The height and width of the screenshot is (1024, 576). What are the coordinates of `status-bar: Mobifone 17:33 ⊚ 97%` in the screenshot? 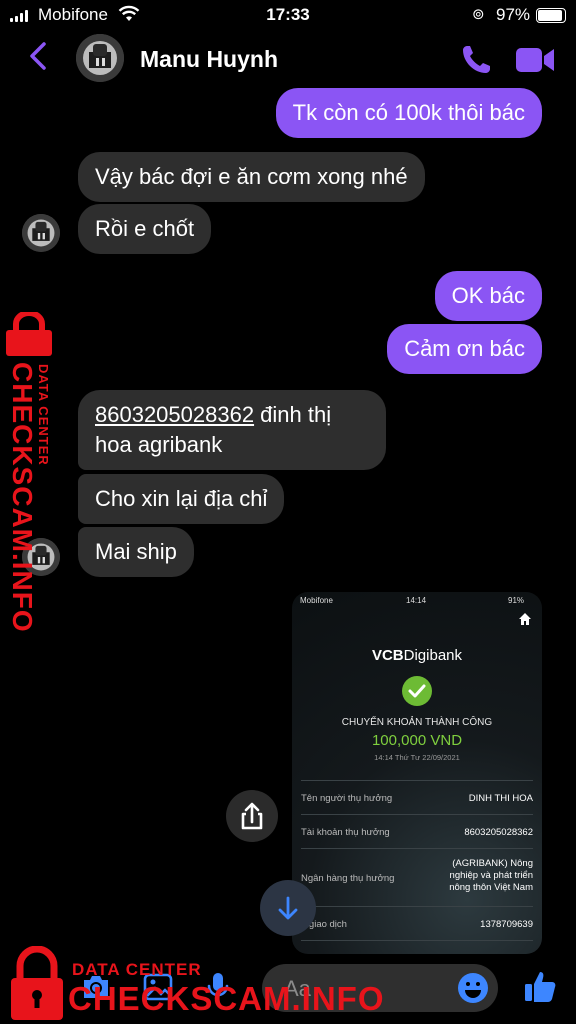 It's located at (288, 15).